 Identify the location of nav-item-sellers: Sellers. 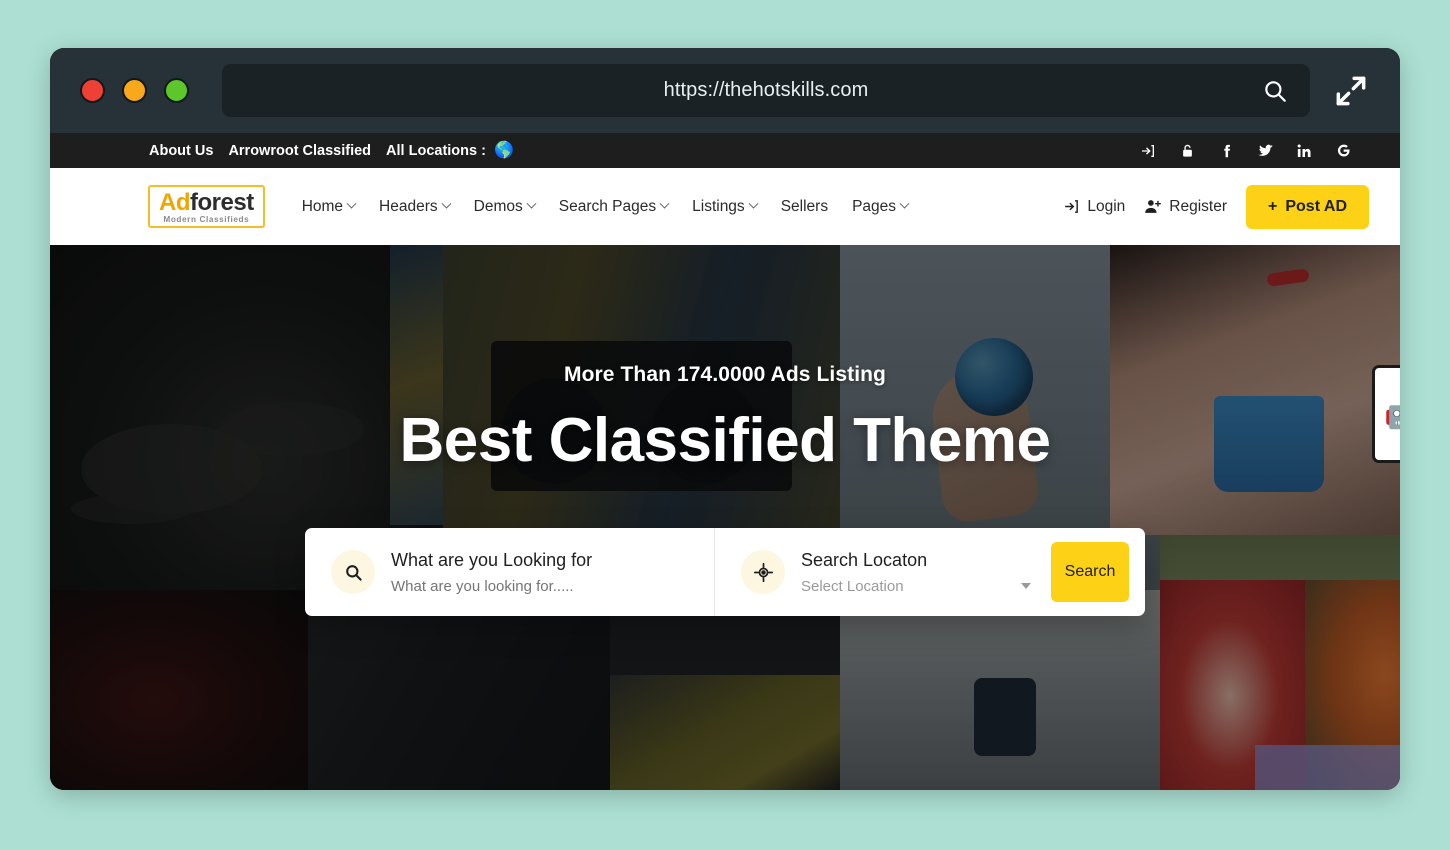
(804, 207).